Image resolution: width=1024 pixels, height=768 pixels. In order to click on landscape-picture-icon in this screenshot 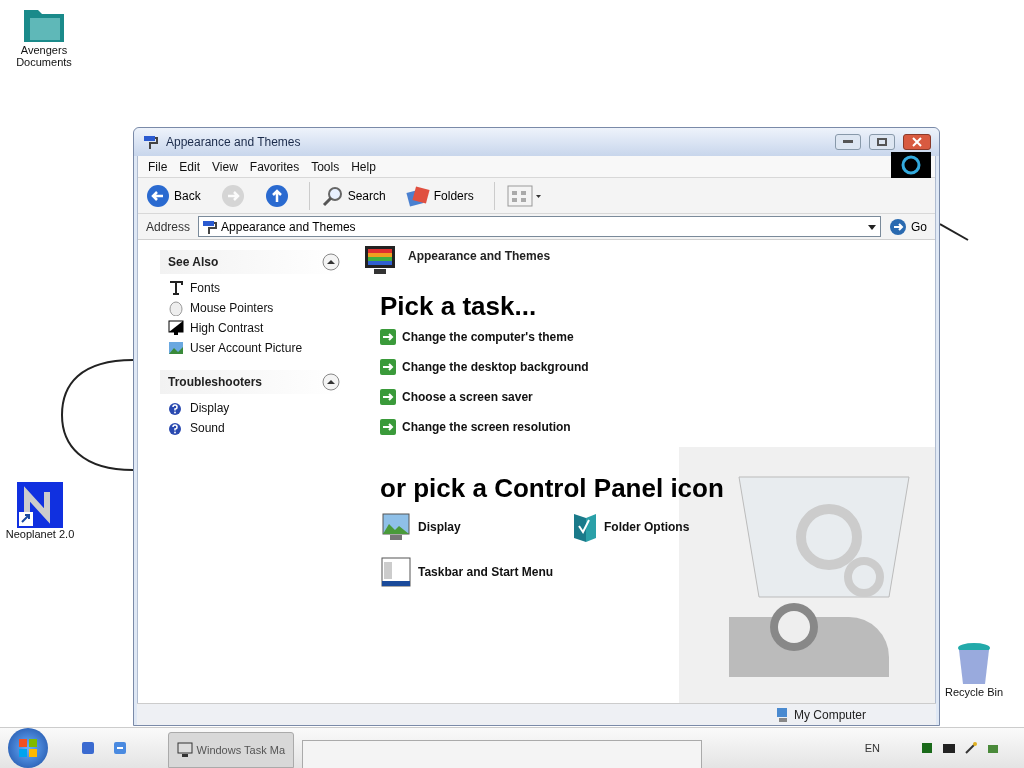, I will do `click(176, 348)`.